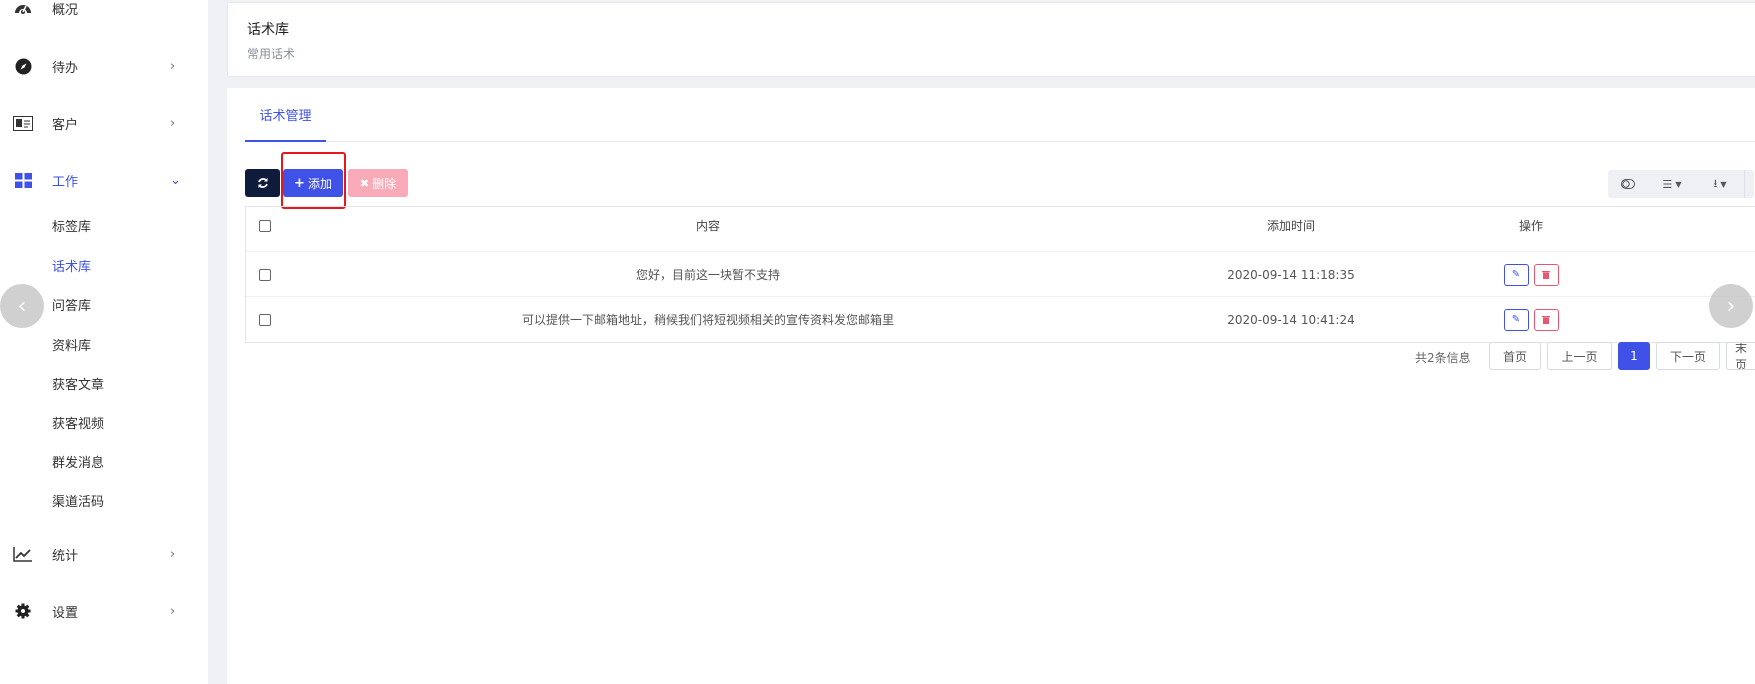  What do you see at coordinates (364, 183) in the screenshot?
I see `close-icon: ✖` at bounding box center [364, 183].